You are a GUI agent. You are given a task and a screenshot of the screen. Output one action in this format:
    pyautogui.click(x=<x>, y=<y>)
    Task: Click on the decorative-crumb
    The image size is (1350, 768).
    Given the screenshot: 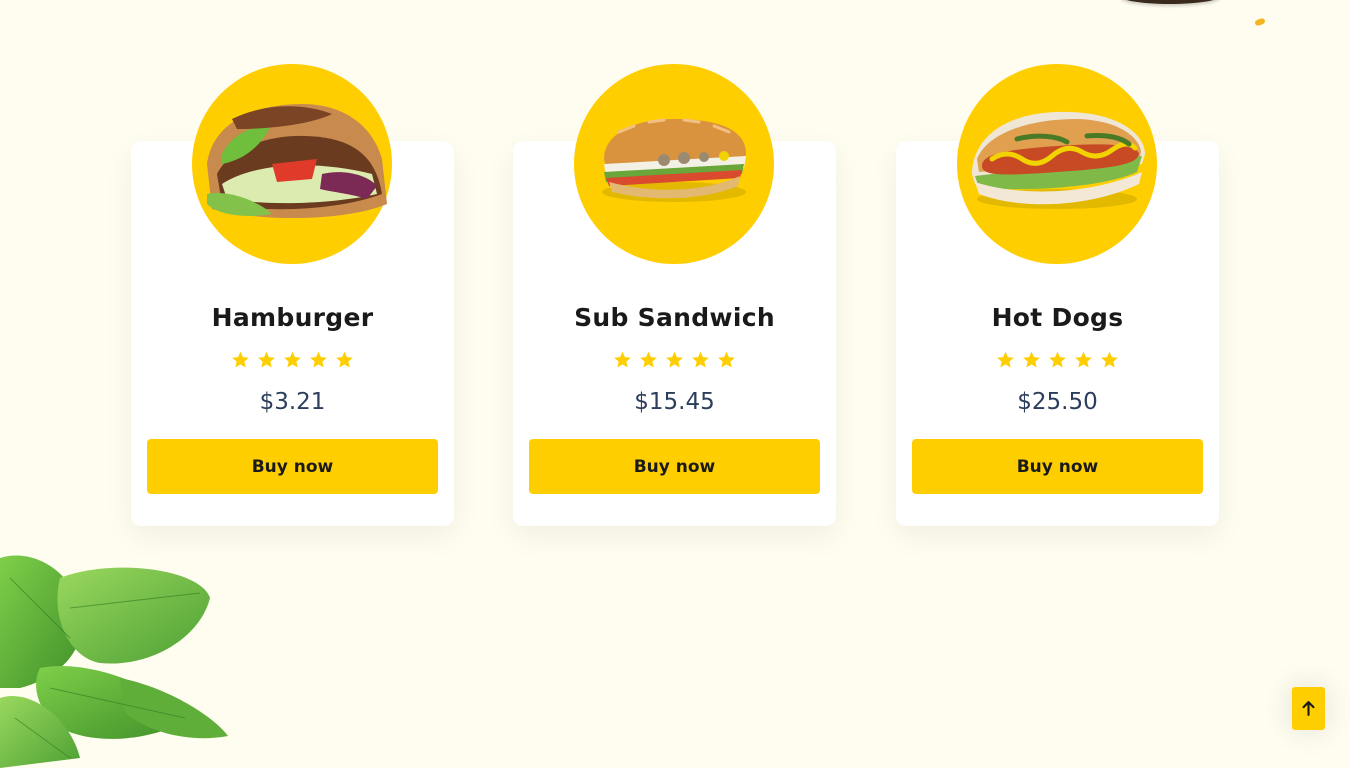 What is the action you would take?
    pyautogui.click(x=1260, y=22)
    